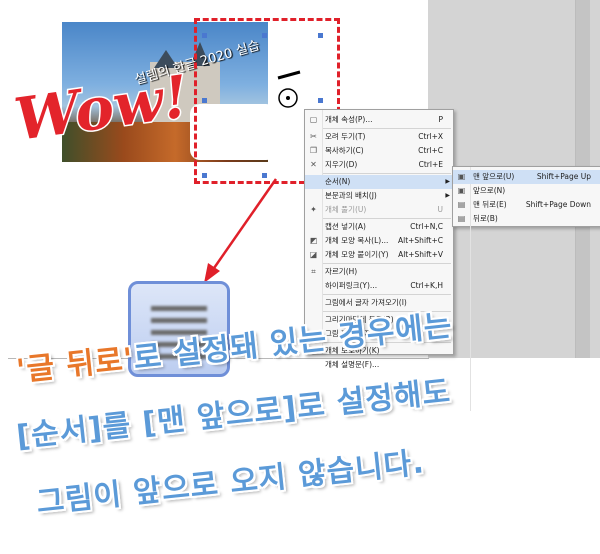 Image resolution: width=600 pixels, height=554 pixels. Describe the element at coordinates (313, 254) in the screenshot. I see `paste-shape-icon: ◪` at that location.